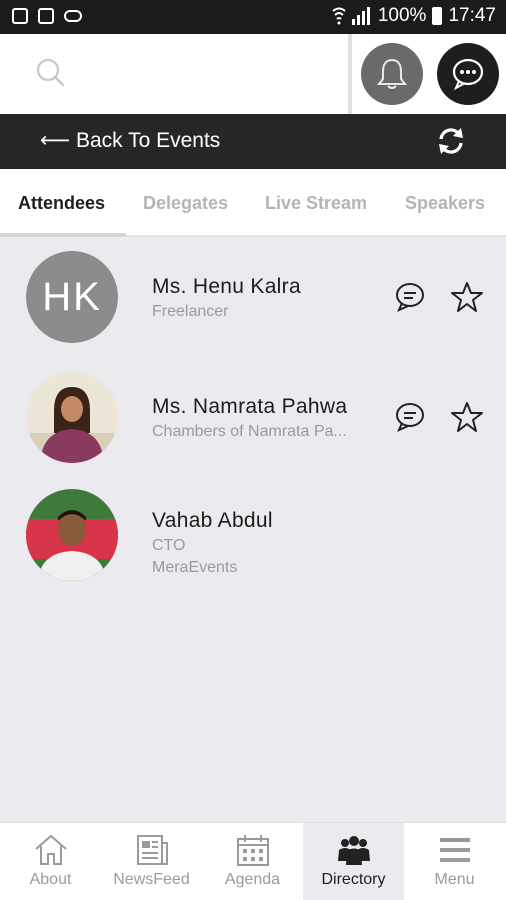  I want to click on image-notification-icon, so click(46, 16).